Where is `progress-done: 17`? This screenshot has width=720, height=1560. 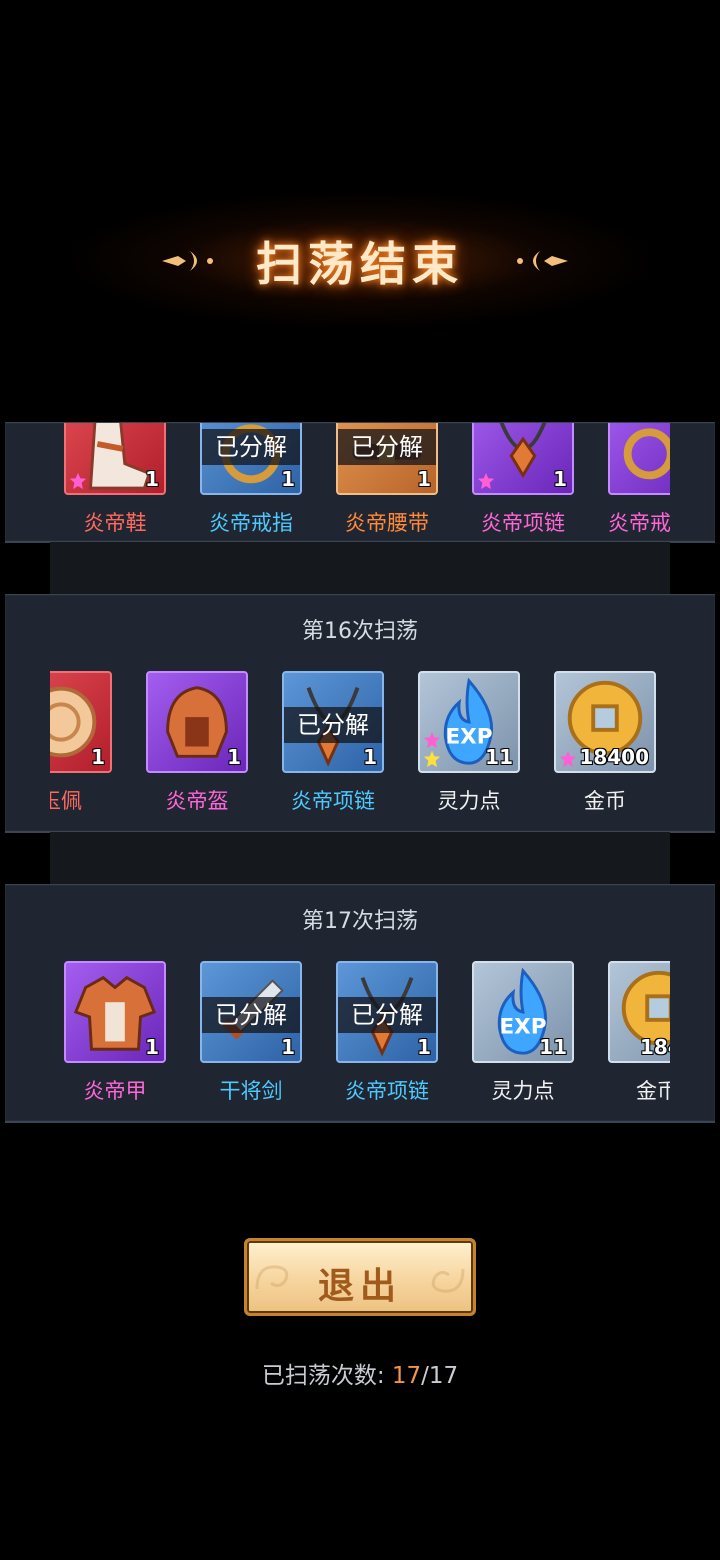 progress-done: 17 is located at coordinates (406, 1376).